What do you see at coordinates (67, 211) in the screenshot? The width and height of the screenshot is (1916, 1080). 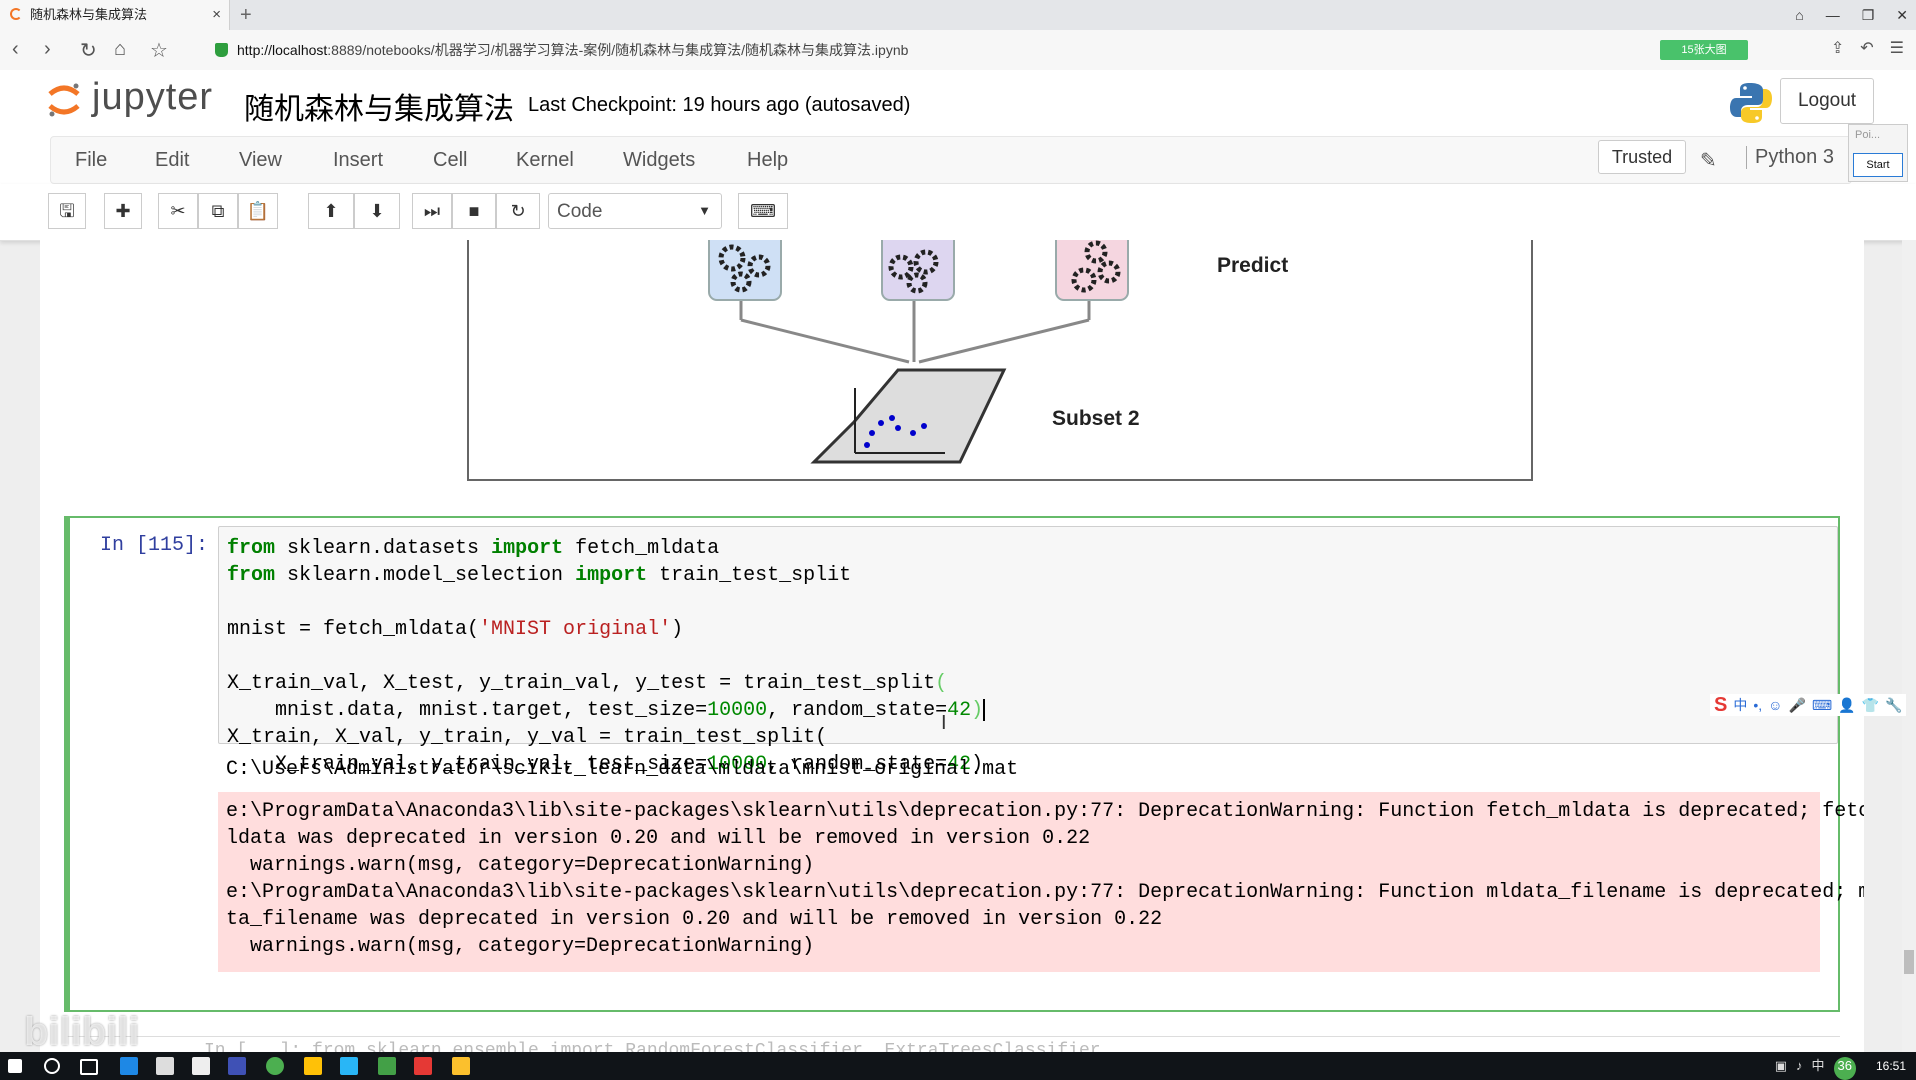 I see `save-icon: 🖫` at bounding box center [67, 211].